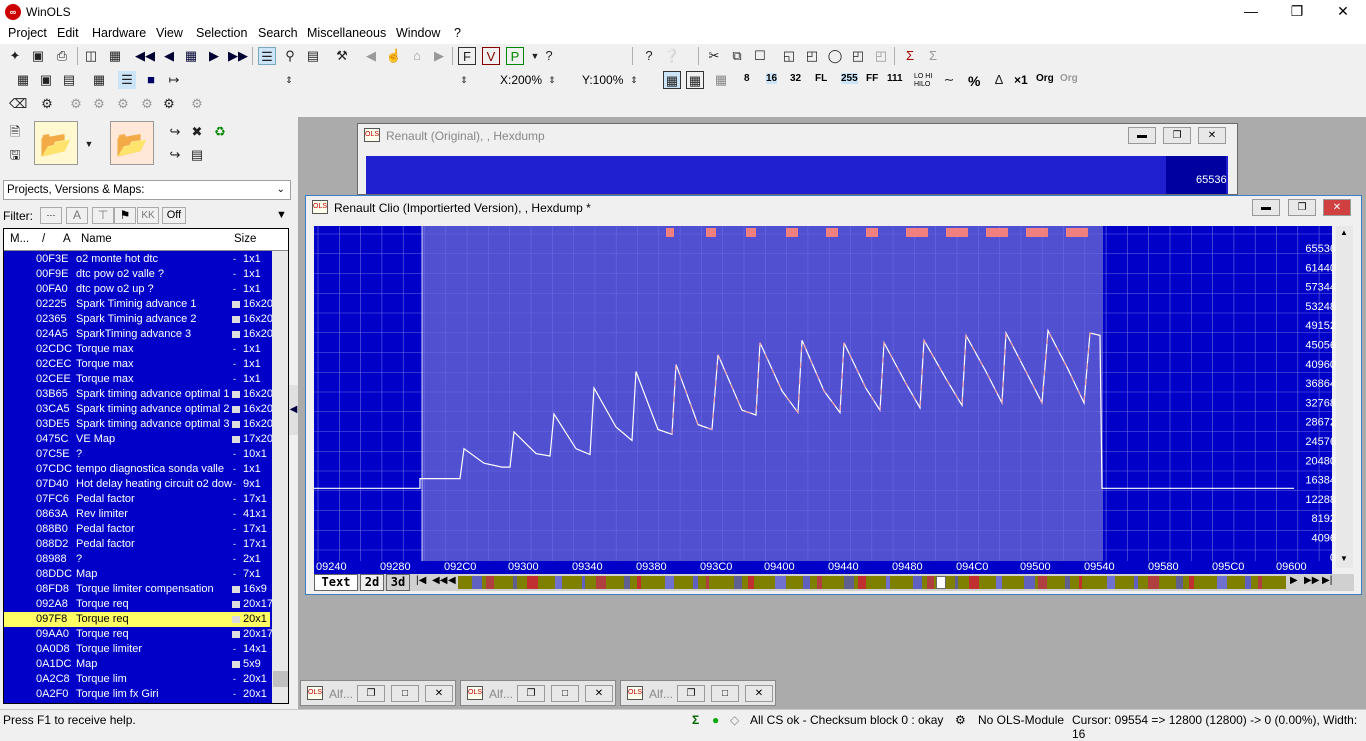 The width and height of the screenshot is (1366, 741). I want to click on table-row: 0863A Rev limiter -41x1, so click(137, 514).